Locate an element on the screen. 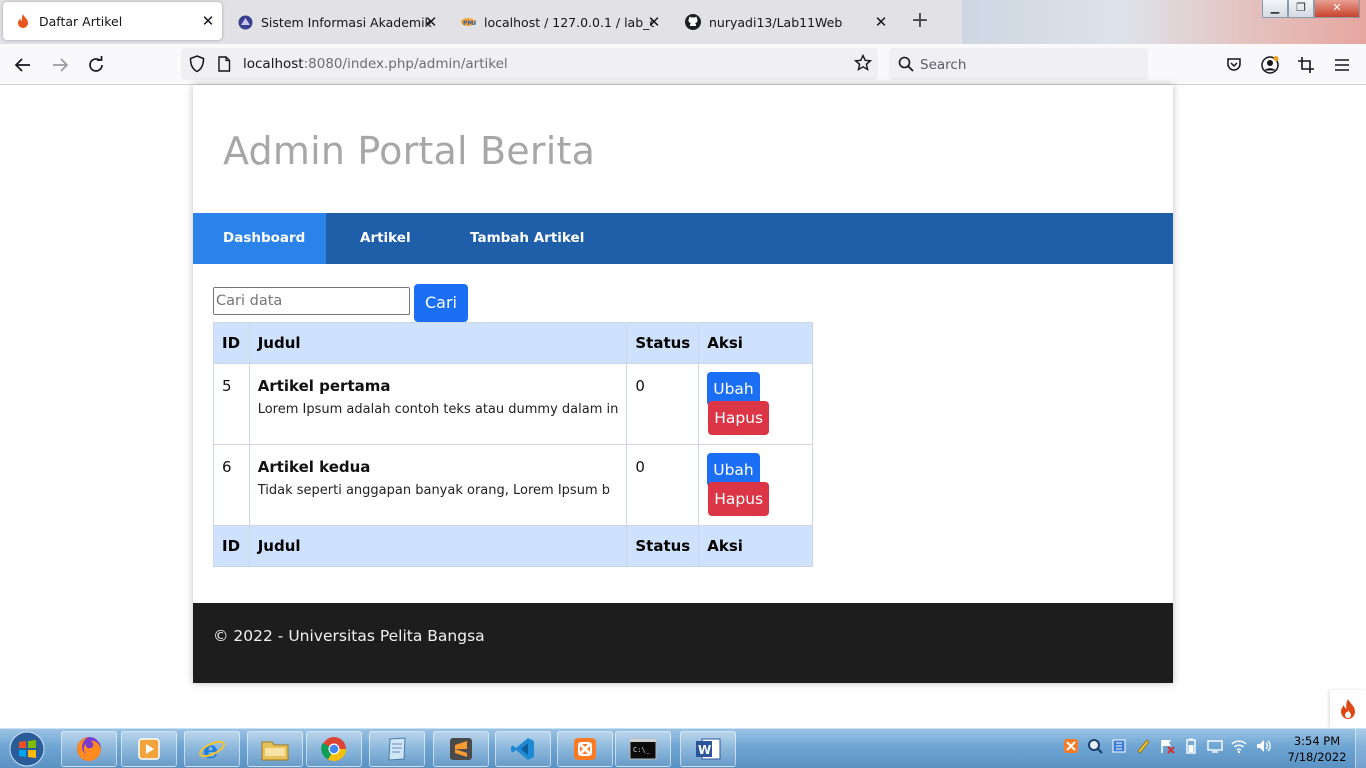  cell-id: 5 is located at coordinates (231, 404).